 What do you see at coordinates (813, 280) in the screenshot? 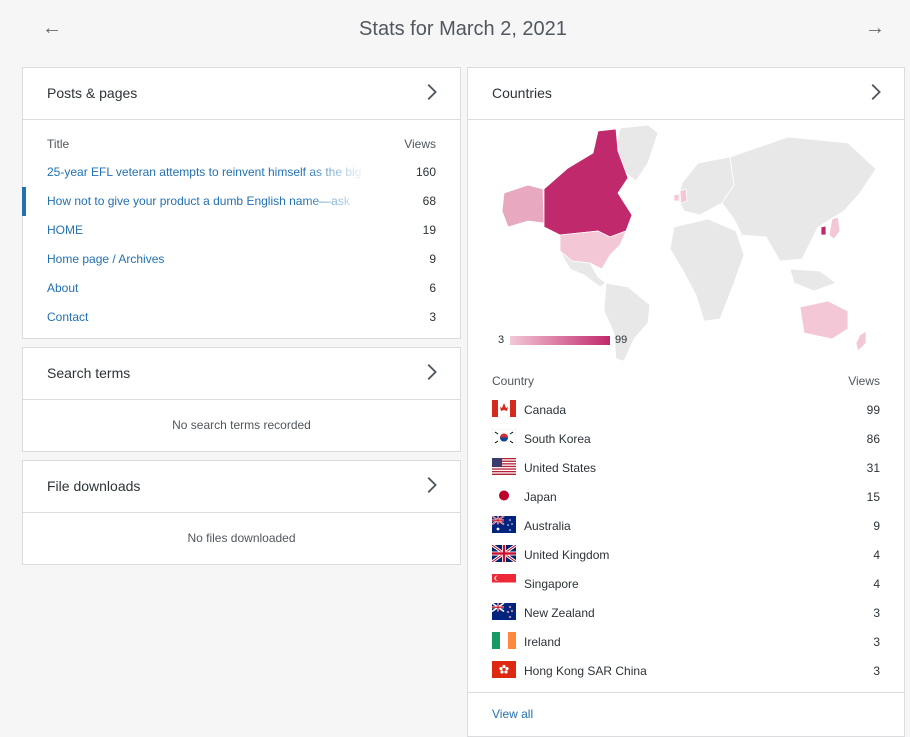
I see `map-southeast-asia` at bounding box center [813, 280].